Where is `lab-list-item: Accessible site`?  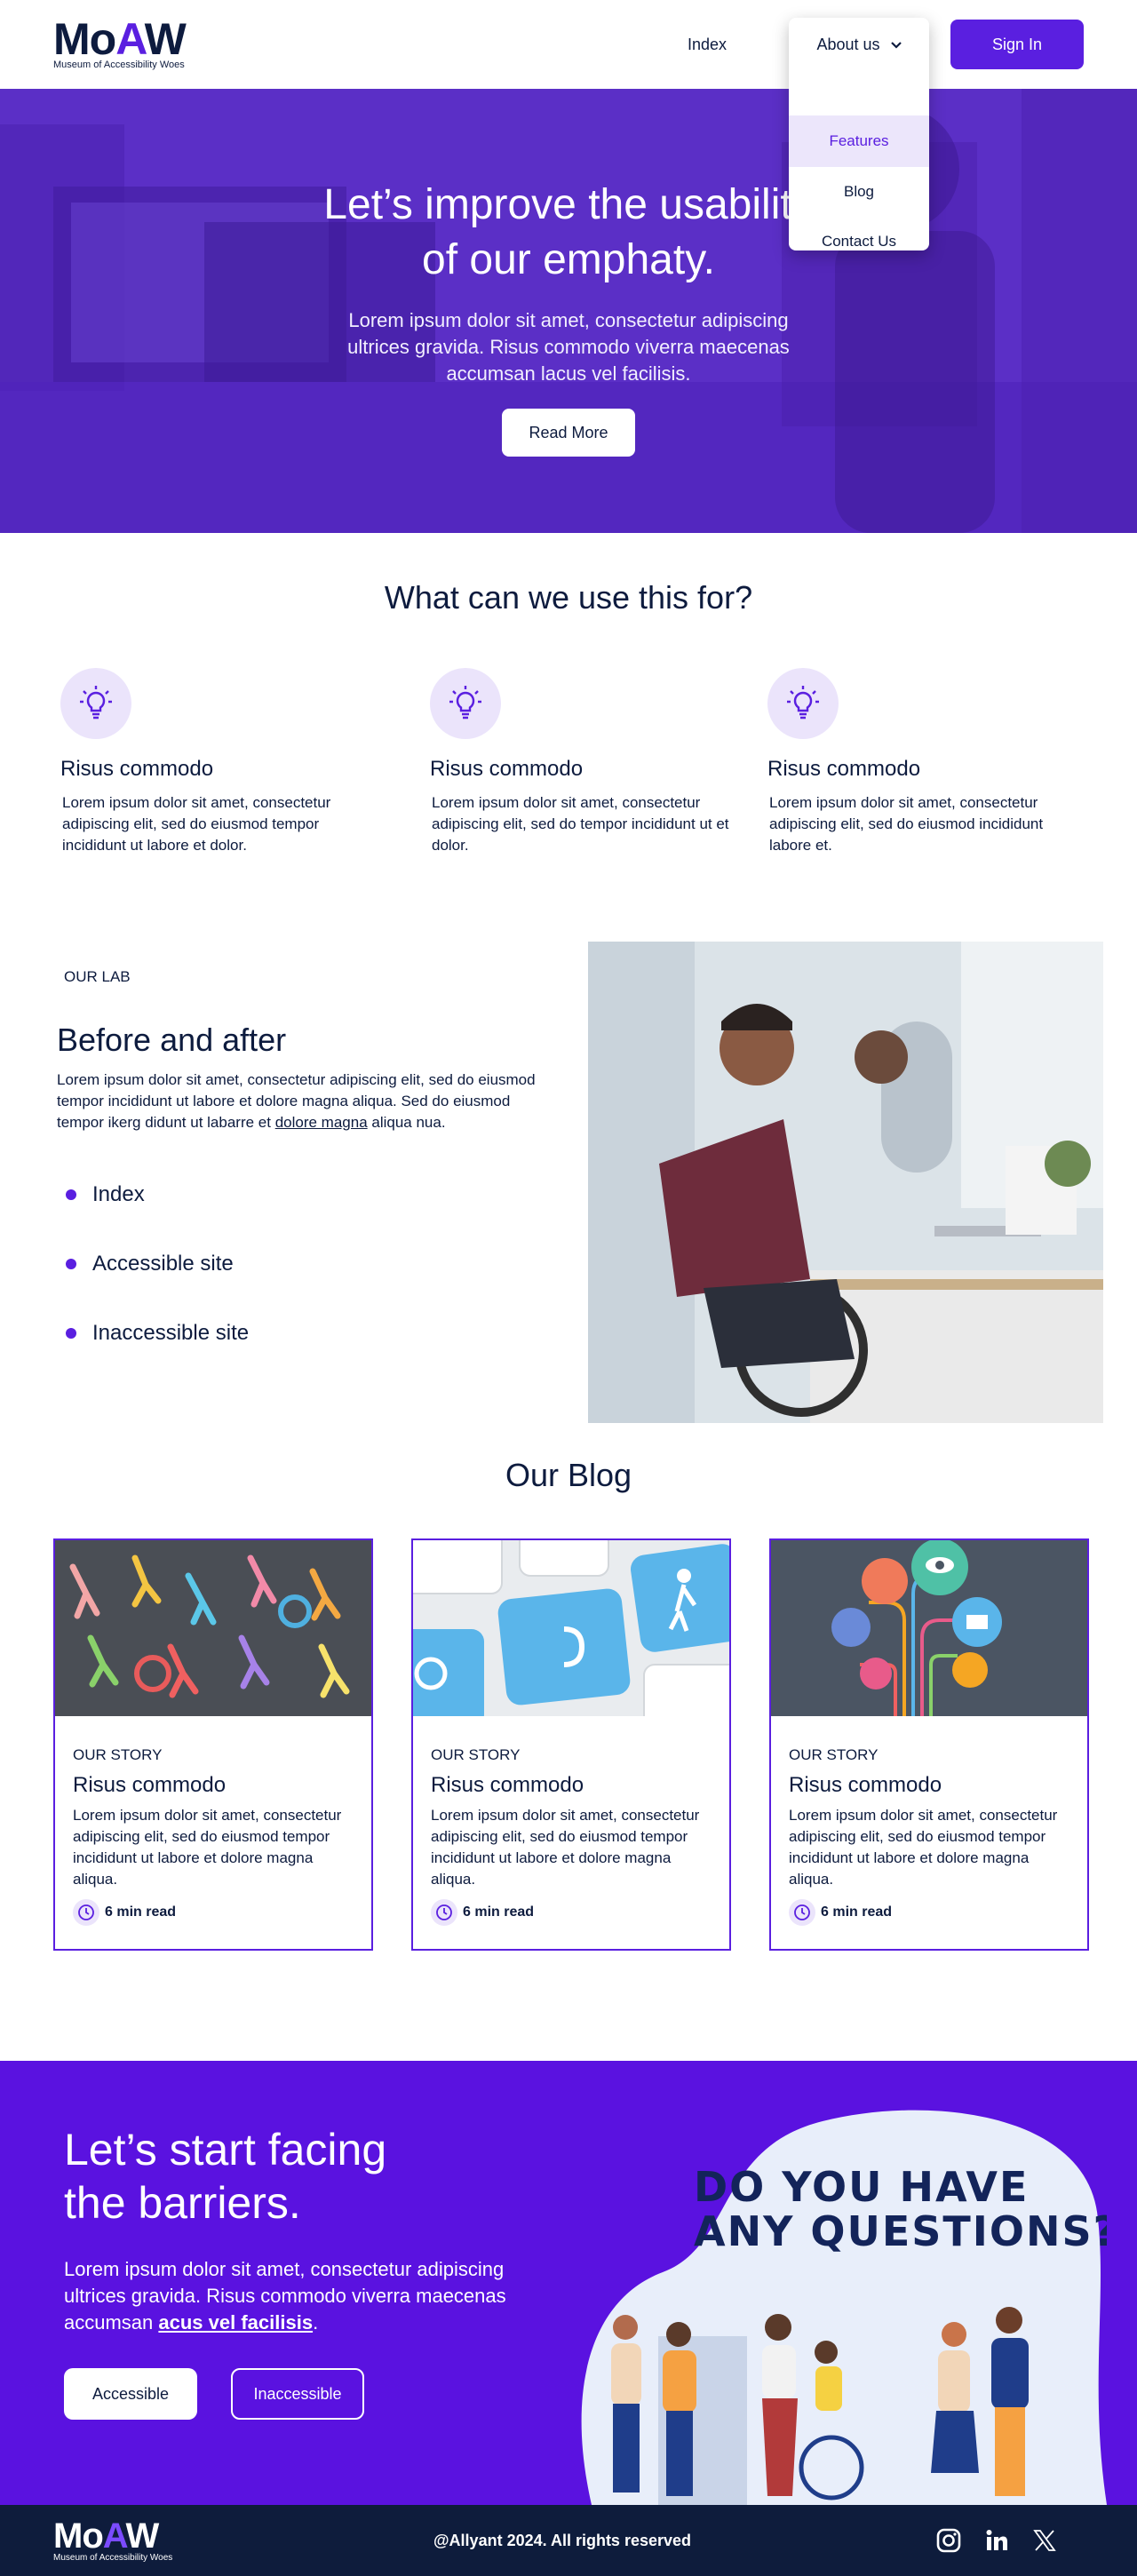 lab-list-item: Accessible site is located at coordinates (310, 1264).